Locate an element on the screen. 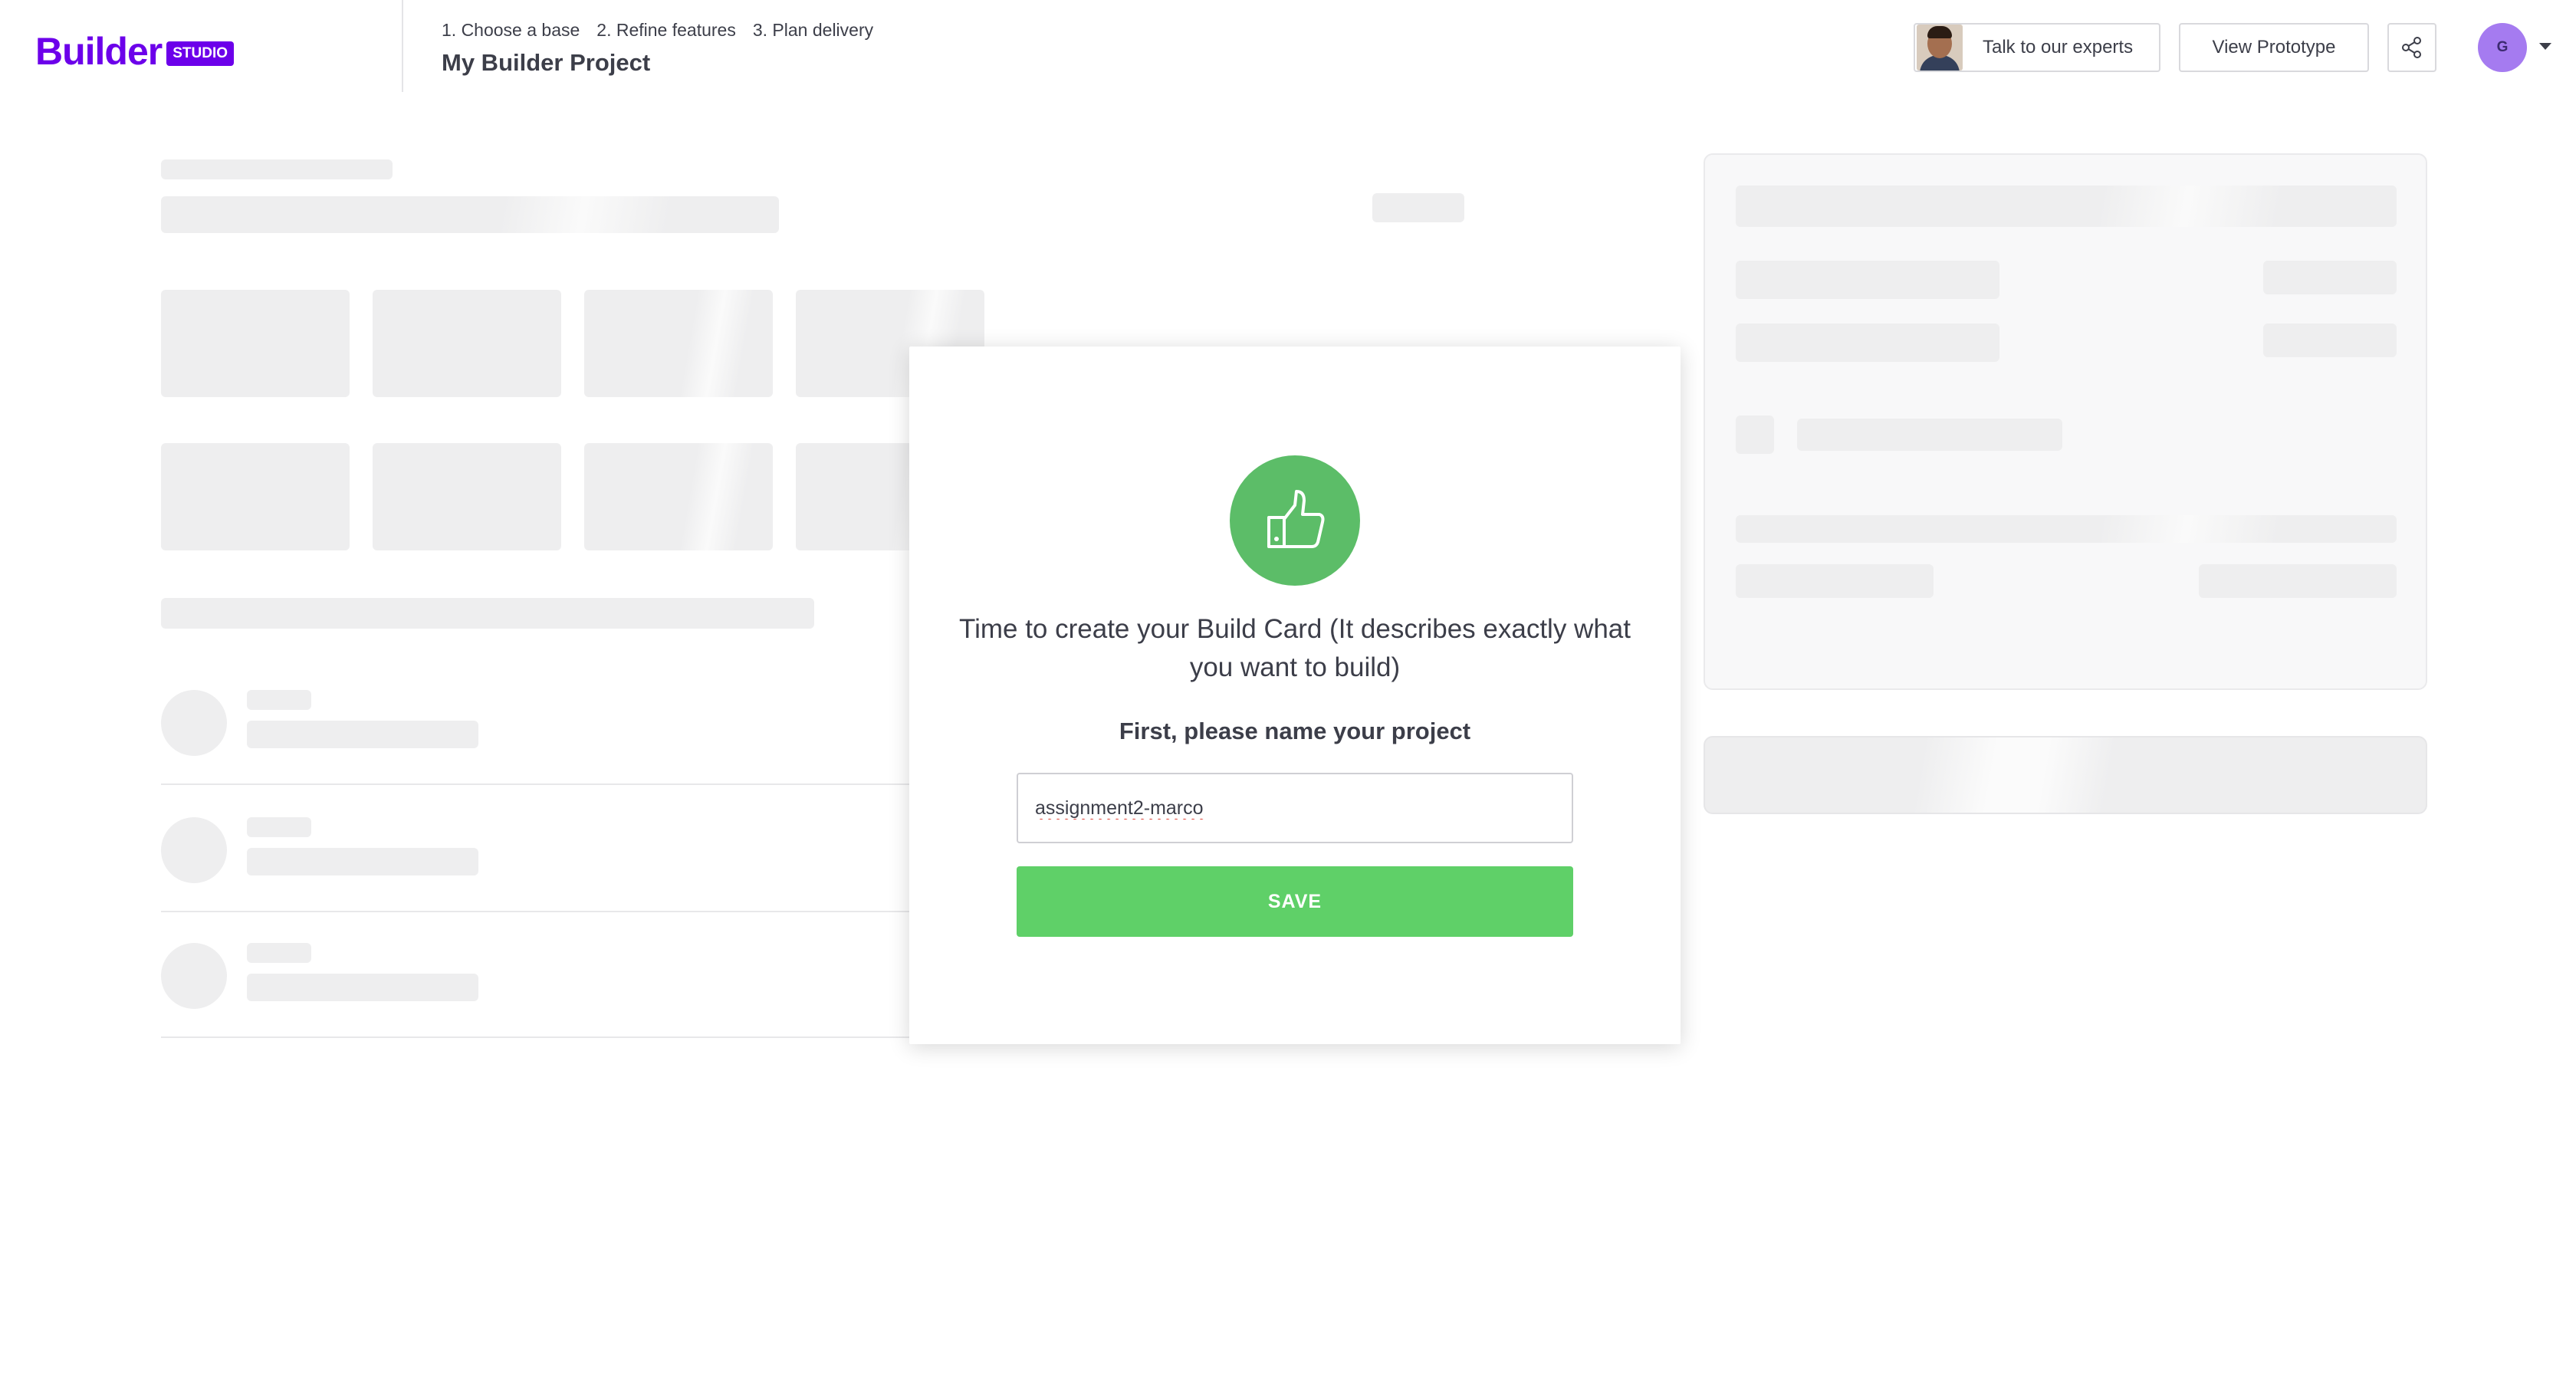 This screenshot has height=1383, width=2576. talk-to-experts-label: Talk to our experts is located at coordinates (2058, 47).